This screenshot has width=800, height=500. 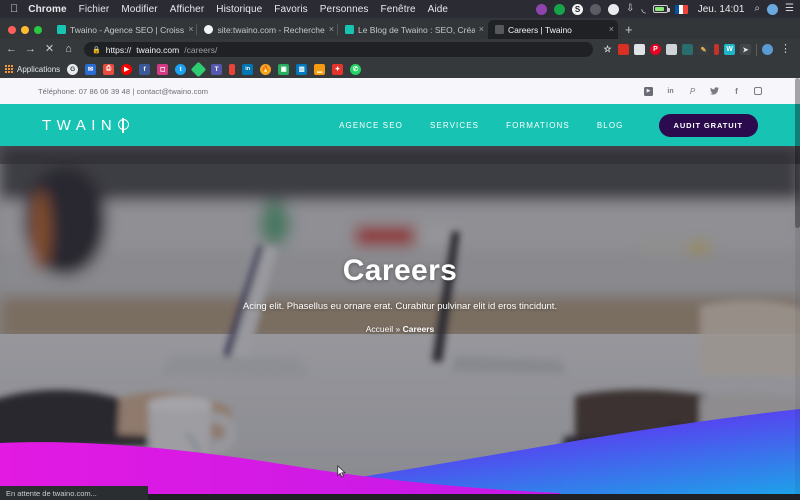 What do you see at coordinates (681, 9) in the screenshot?
I see `french-flag-icon` at bounding box center [681, 9].